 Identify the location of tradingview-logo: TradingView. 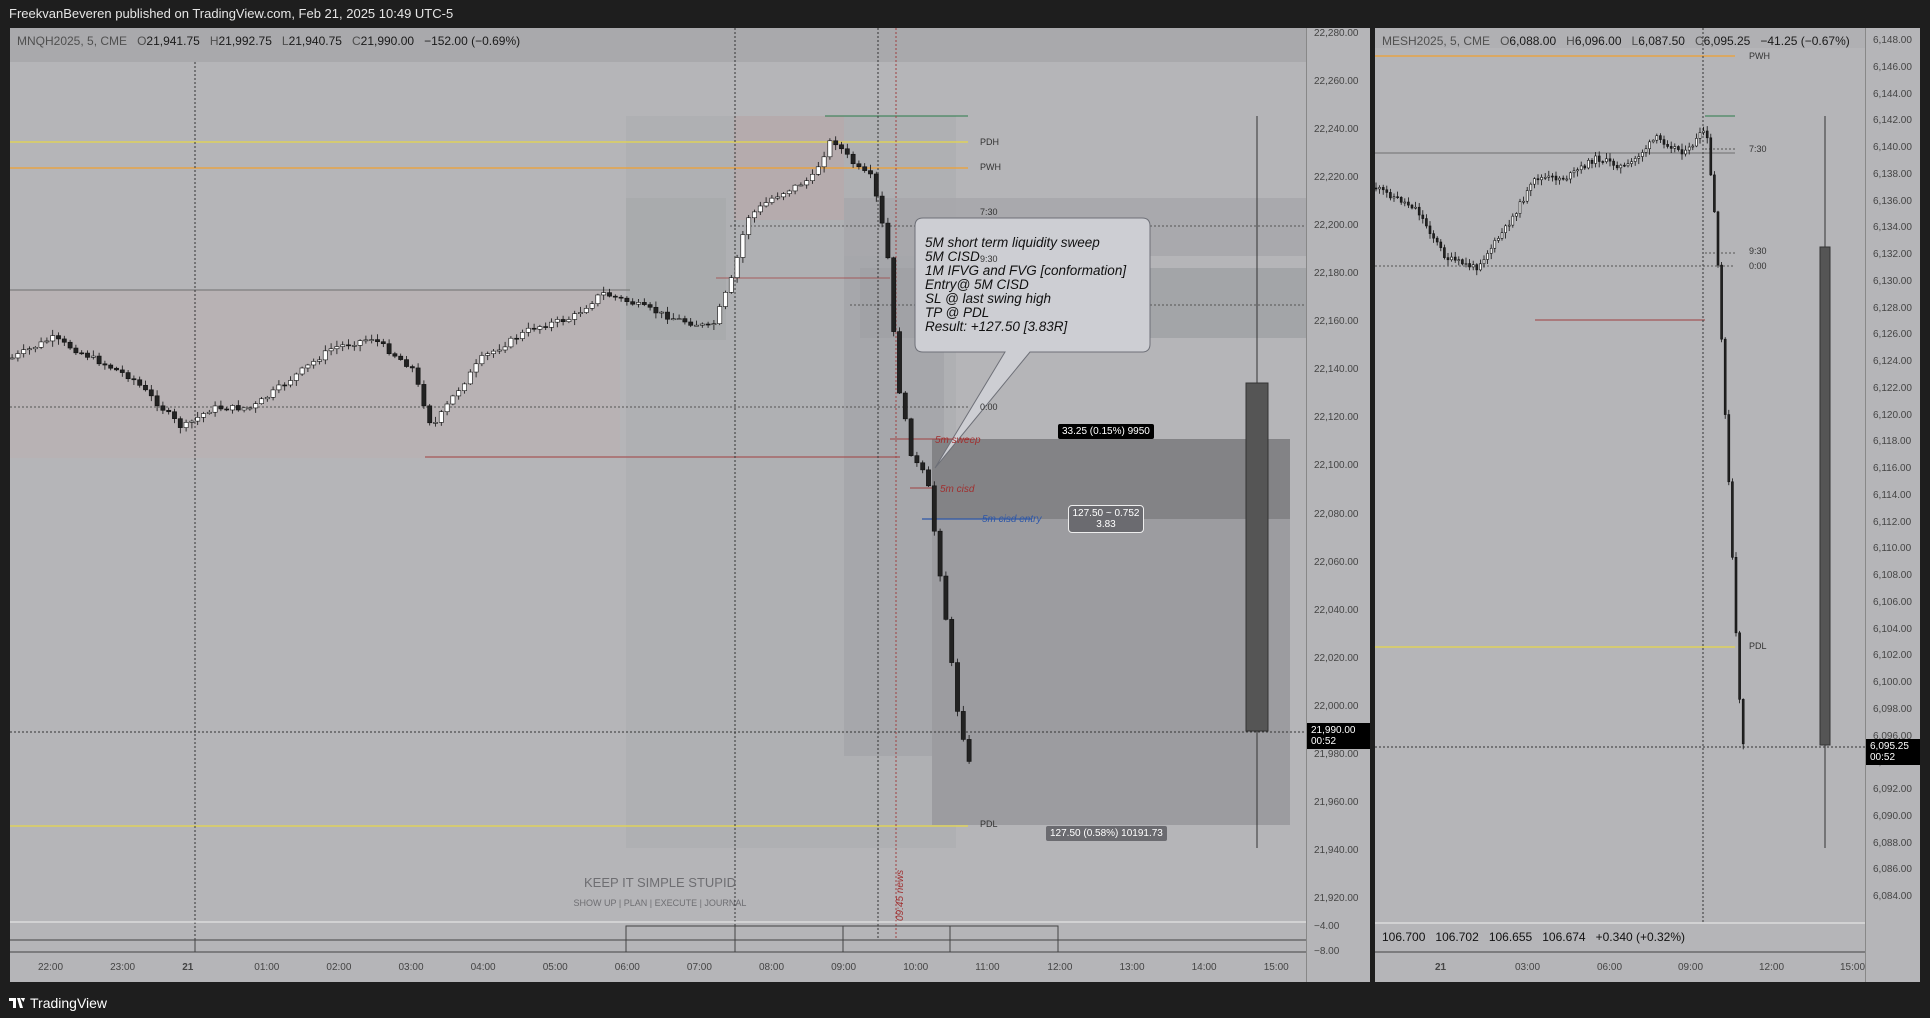
(58, 1003).